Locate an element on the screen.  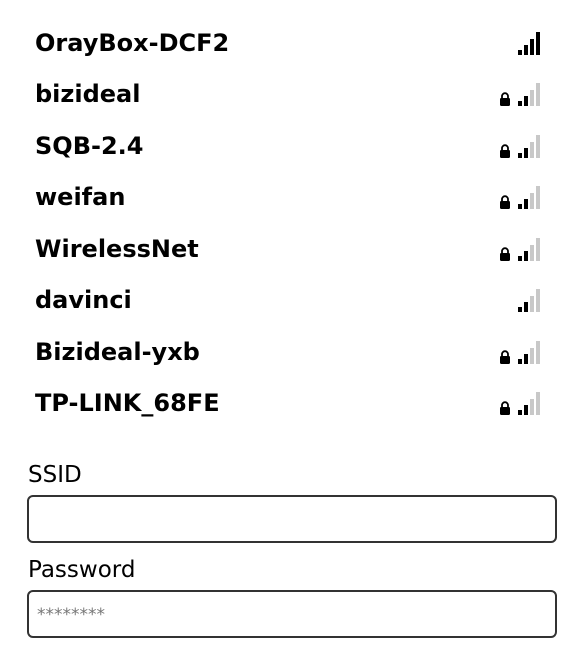
network-item-3: weifan is located at coordinates (288, 198).